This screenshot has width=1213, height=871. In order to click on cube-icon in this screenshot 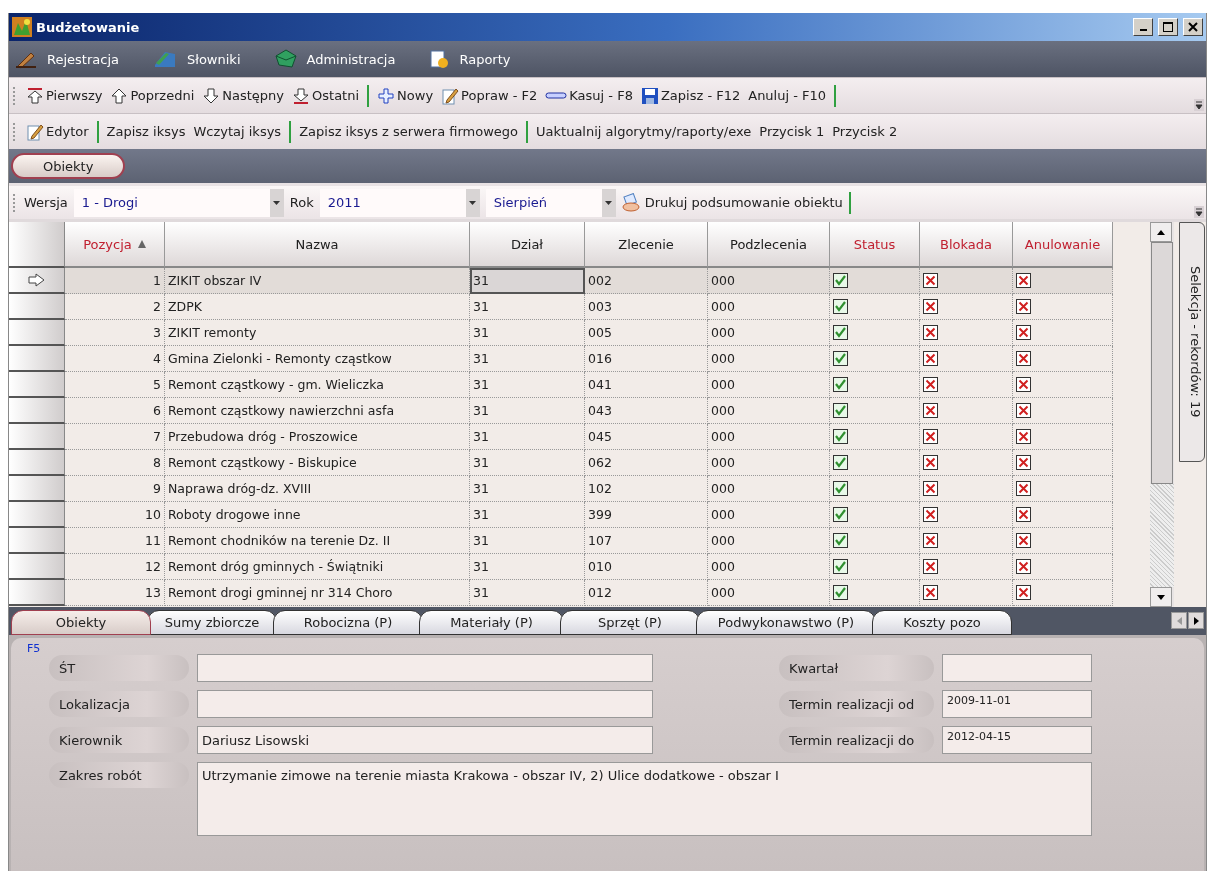, I will do `click(285, 59)`.